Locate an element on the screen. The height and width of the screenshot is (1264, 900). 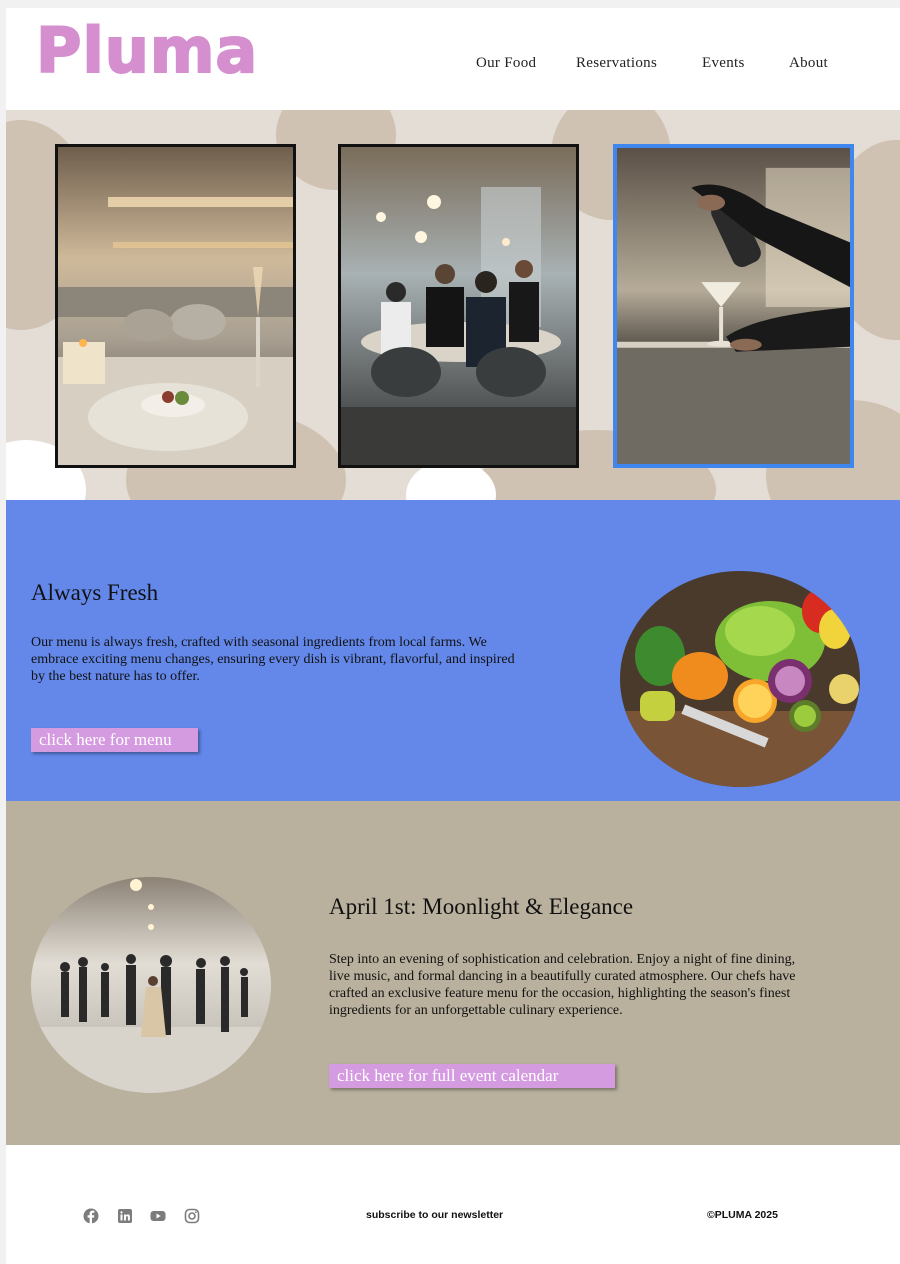
event-title: April 1st: Moonlight & Elegance is located at coordinates (481, 906).